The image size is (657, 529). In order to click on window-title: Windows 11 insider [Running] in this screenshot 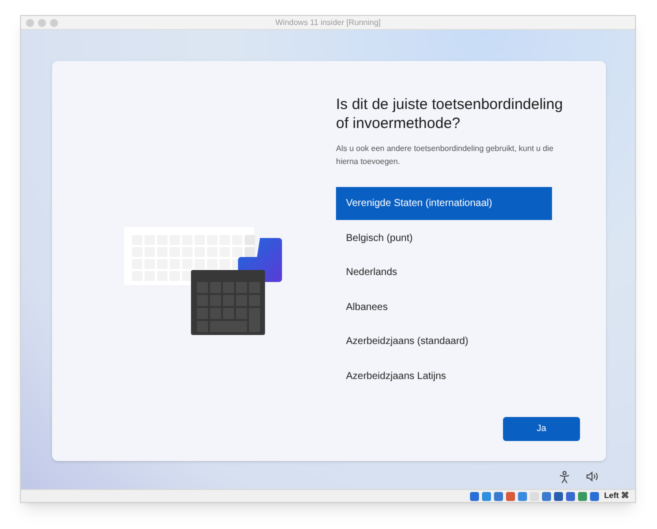, I will do `click(328, 22)`.